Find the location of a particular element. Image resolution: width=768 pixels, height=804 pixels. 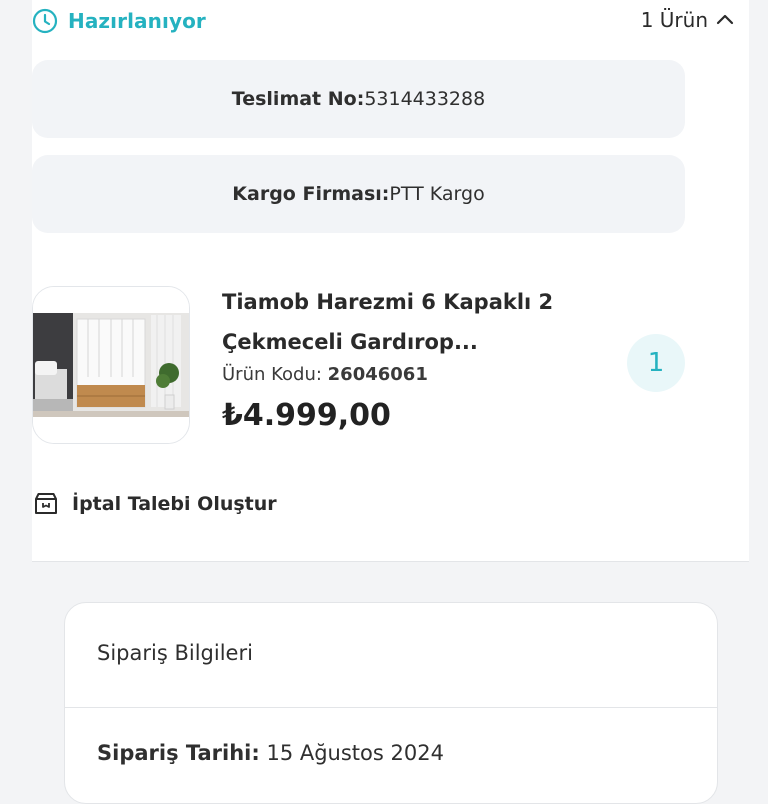

order-date: Sipariş Tarihi: 15 Ağustos 2024 is located at coordinates (270, 753).